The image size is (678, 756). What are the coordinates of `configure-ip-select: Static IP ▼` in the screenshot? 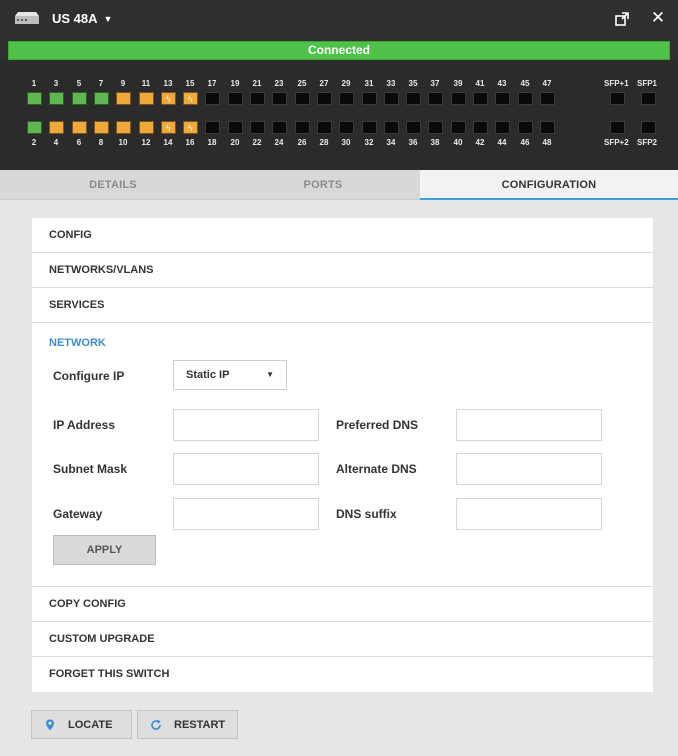 It's located at (230, 375).